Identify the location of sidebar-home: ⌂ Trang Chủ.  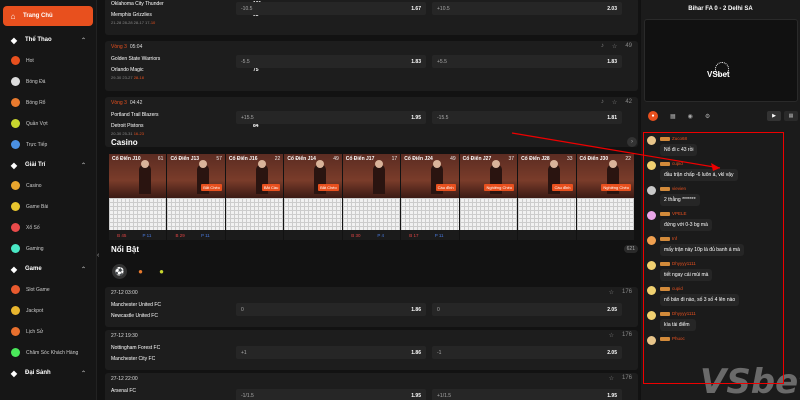
(48, 16).